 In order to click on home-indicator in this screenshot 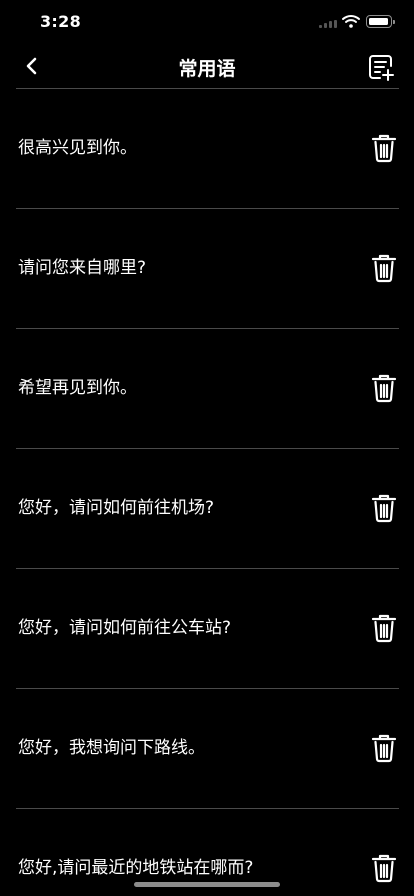, I will do `click(207, 884)`.